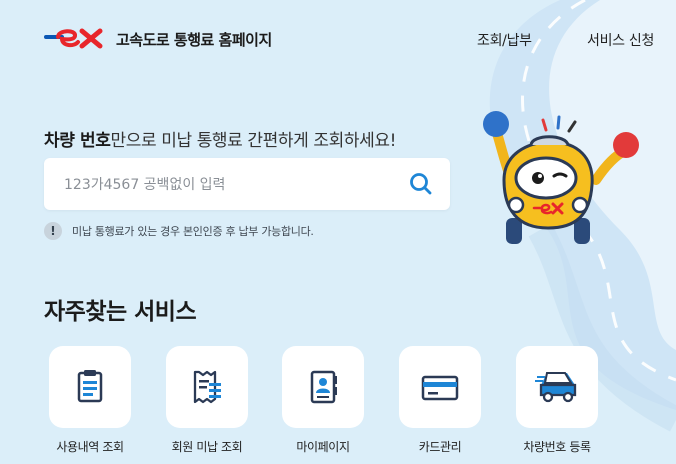 This screenshot has width=676, height=464. What do you see at coordinates (556, 387) in the screenshot?
I see `car-icon` at bounding box center [556, 387].